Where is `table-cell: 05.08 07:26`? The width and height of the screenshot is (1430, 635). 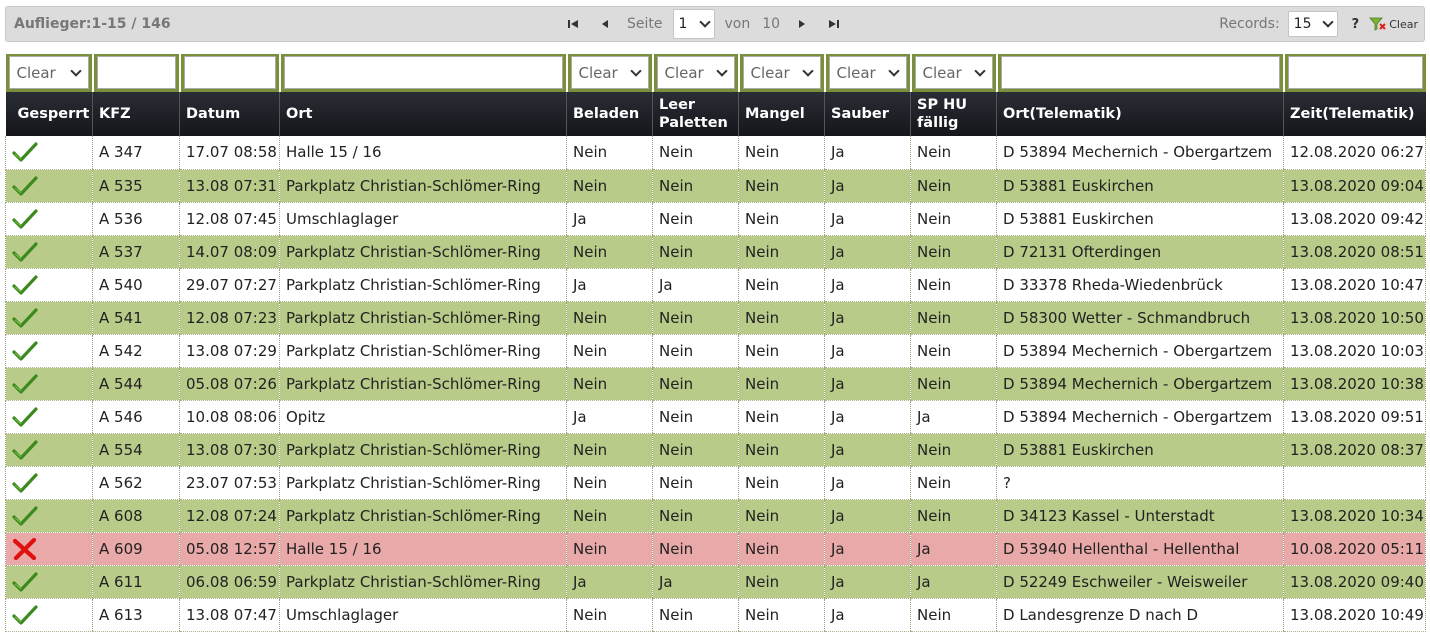
table-cell: 05.08 07:26 is located at coordinates (229, 384).